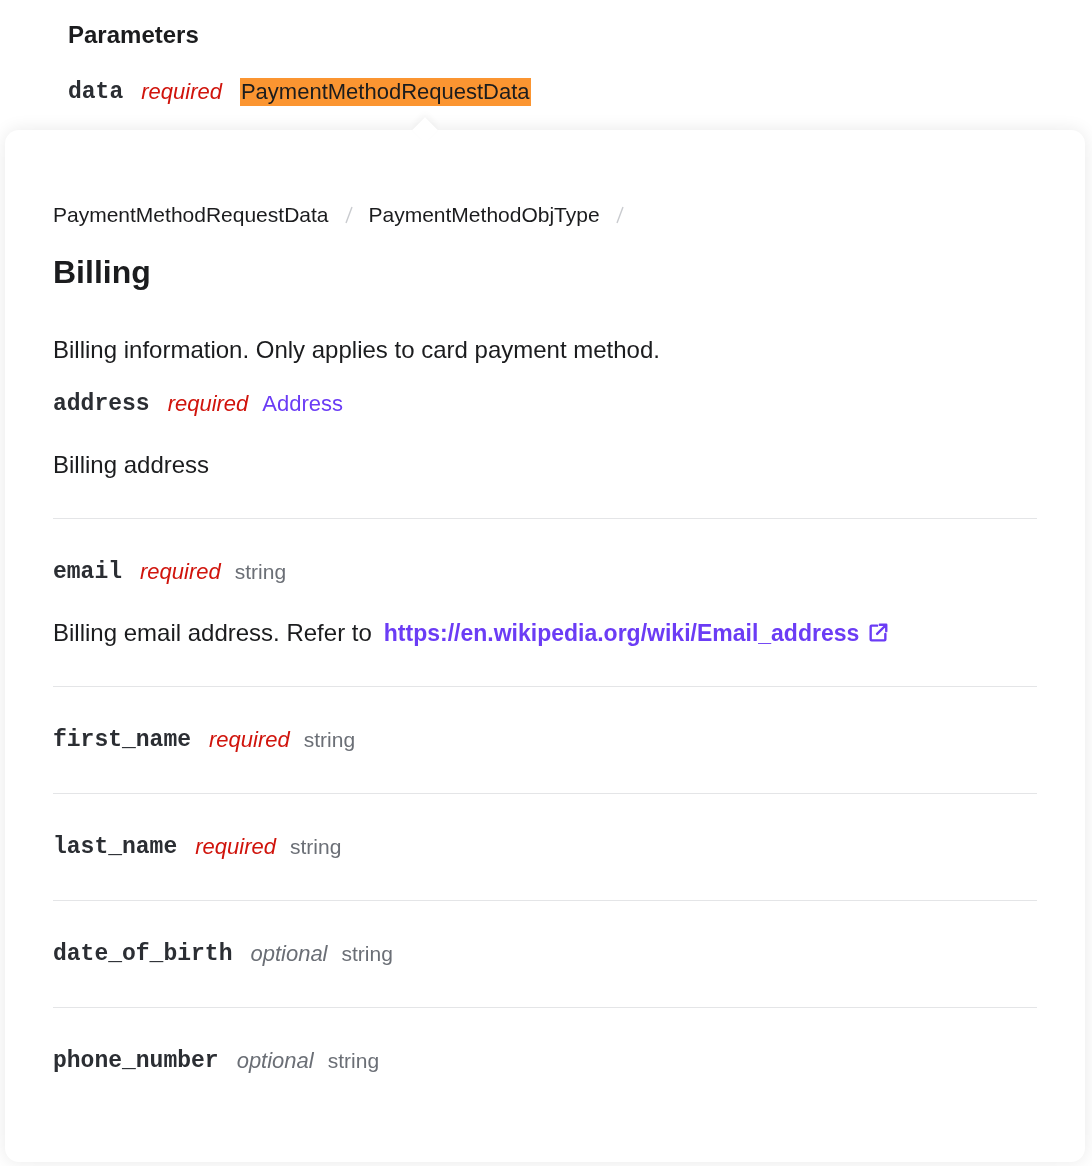 The height and width of the screenshot is (1166, 1092). I want to click on type-link: Address, so click(303, 404).